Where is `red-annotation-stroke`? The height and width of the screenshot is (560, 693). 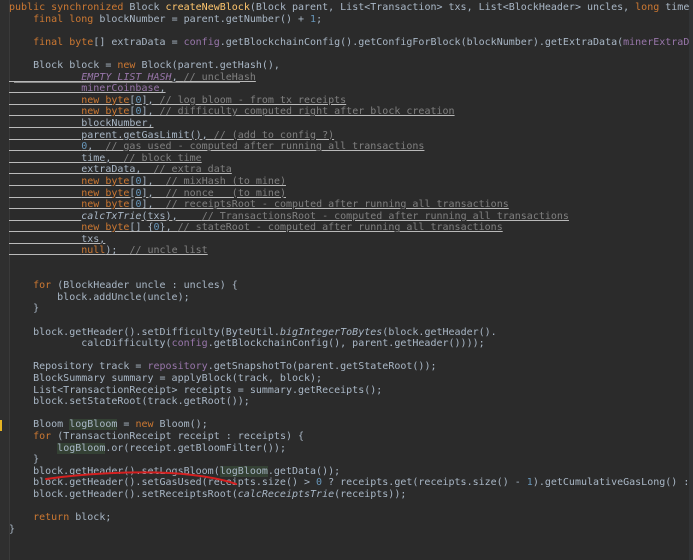 red-annotation-stroke is located at coordinates (141, 478).